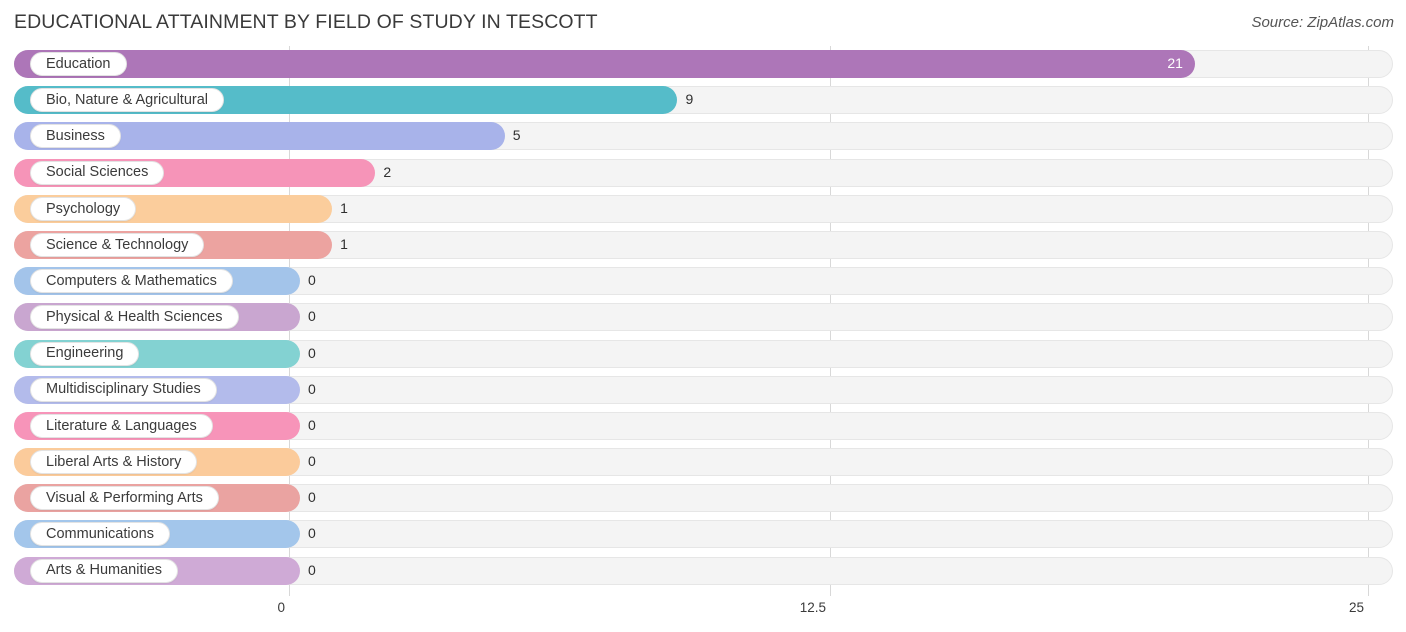  Describe the element at coordinates (703, 209) in the screenshot. I see `bar-row: Psychology 1` at that location.